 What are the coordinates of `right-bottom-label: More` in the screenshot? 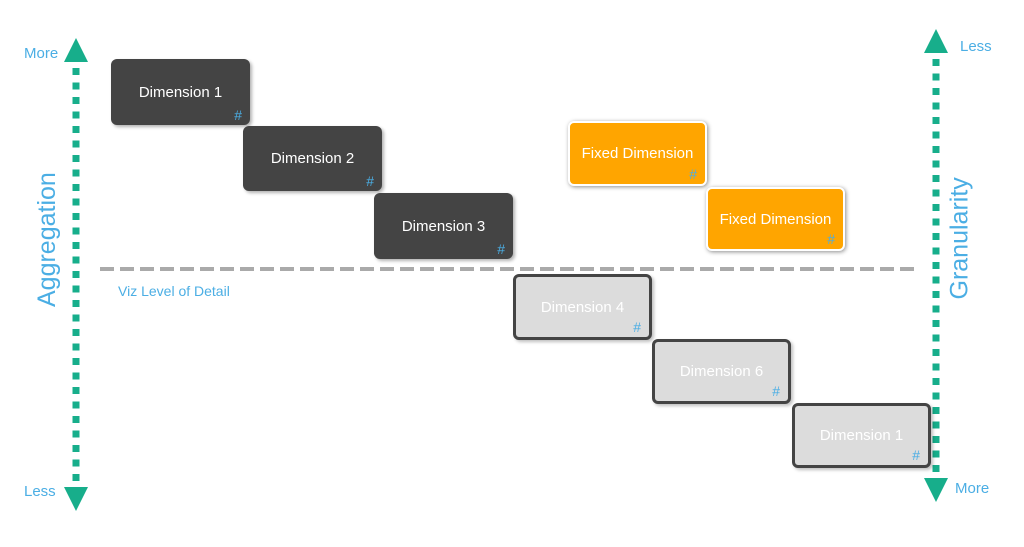 It's located at (972, 488).